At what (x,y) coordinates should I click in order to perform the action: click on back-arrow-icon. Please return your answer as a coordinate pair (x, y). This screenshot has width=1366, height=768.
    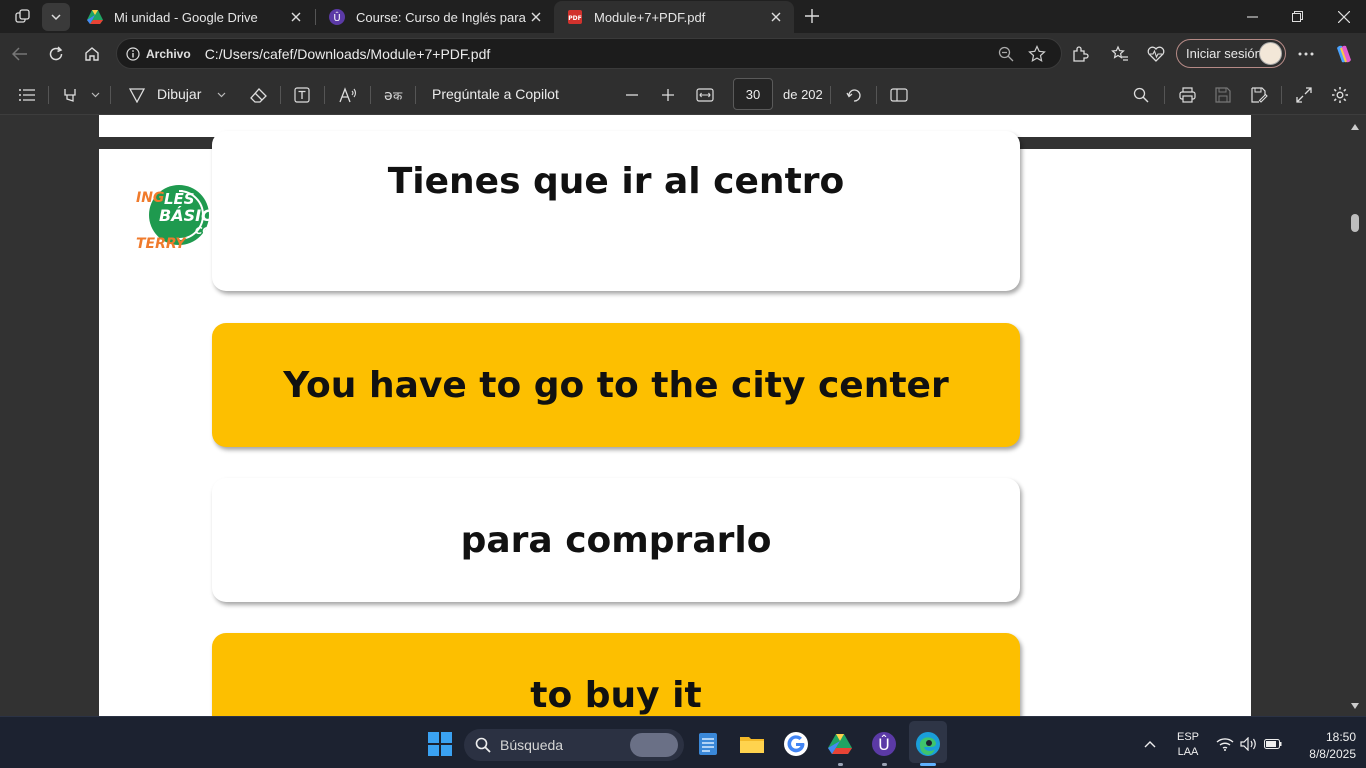
    Looking at the image, I should click on (20, 54).